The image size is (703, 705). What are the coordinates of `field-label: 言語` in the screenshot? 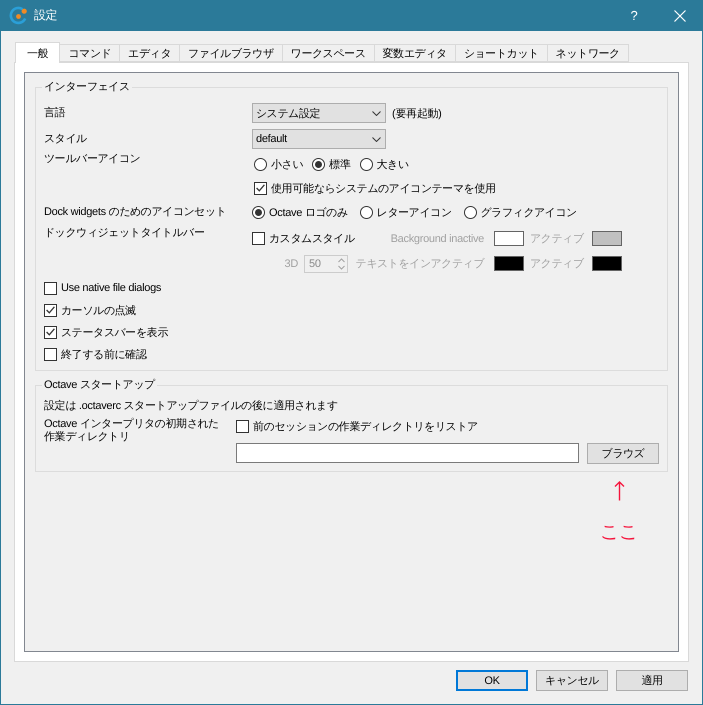 It's located at (55, 113).